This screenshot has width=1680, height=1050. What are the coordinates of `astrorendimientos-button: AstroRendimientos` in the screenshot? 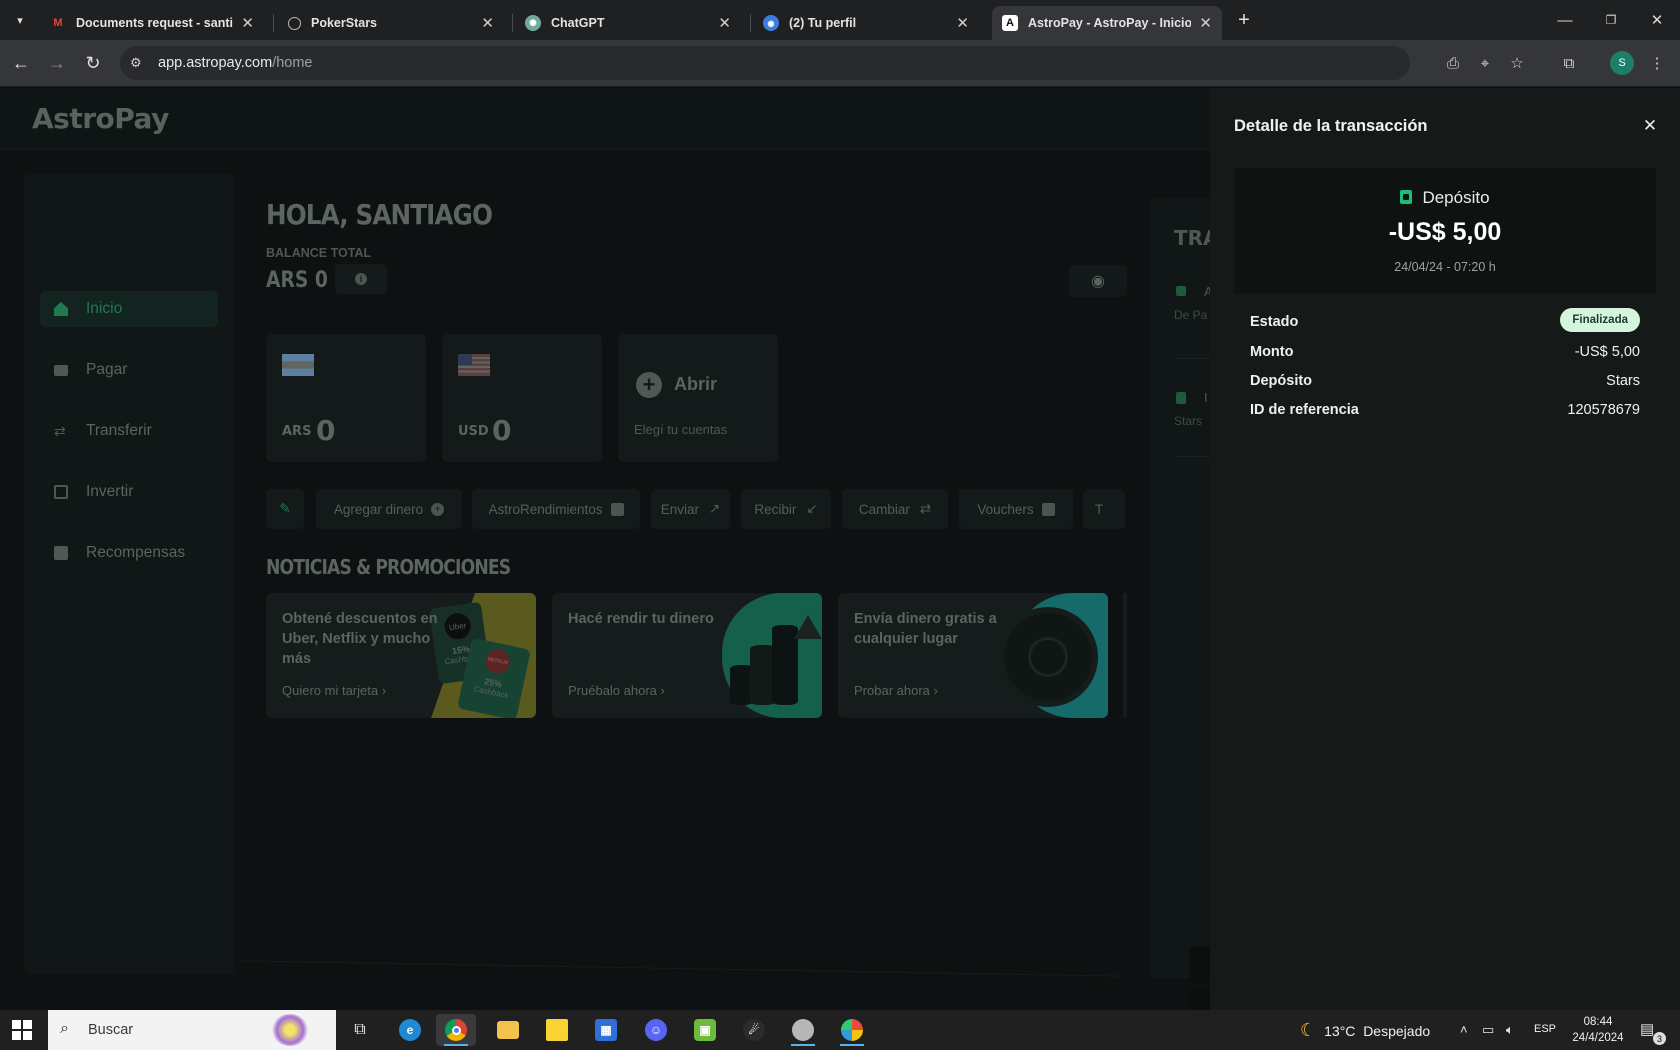 It's located at (556, 509).